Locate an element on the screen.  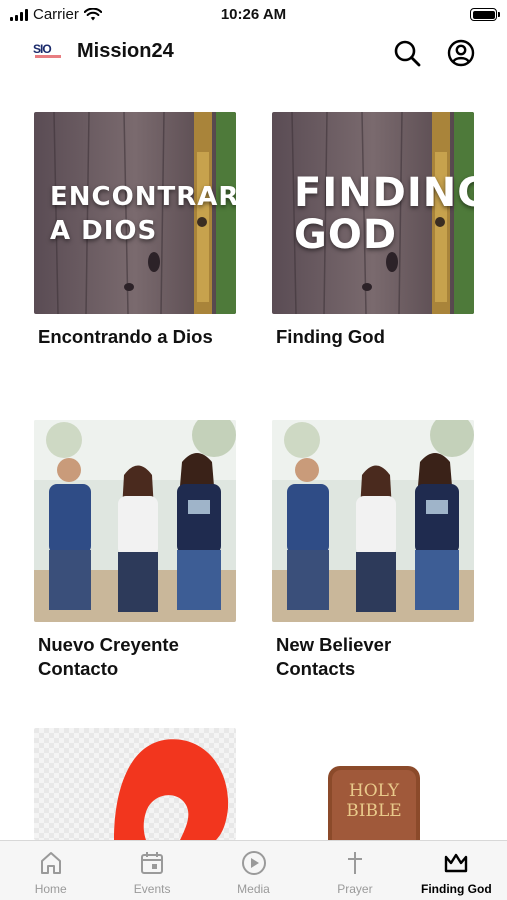
tab-media: Media is located at coordinates (253, 870).